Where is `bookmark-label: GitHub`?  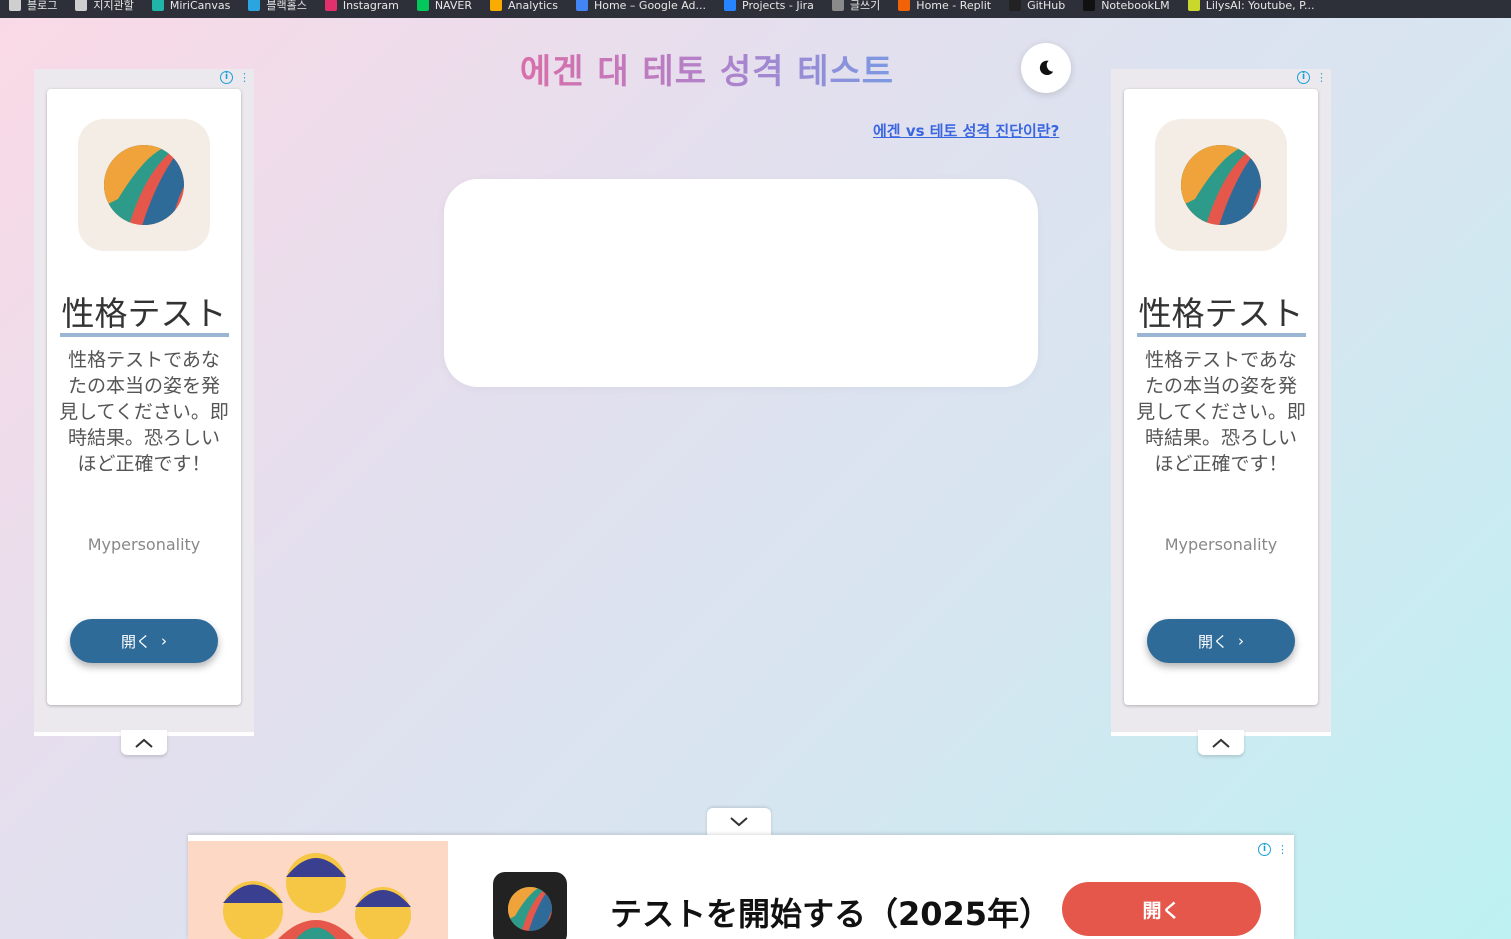
bookmark-label: GitHub is located at coordinates (1046, 6).